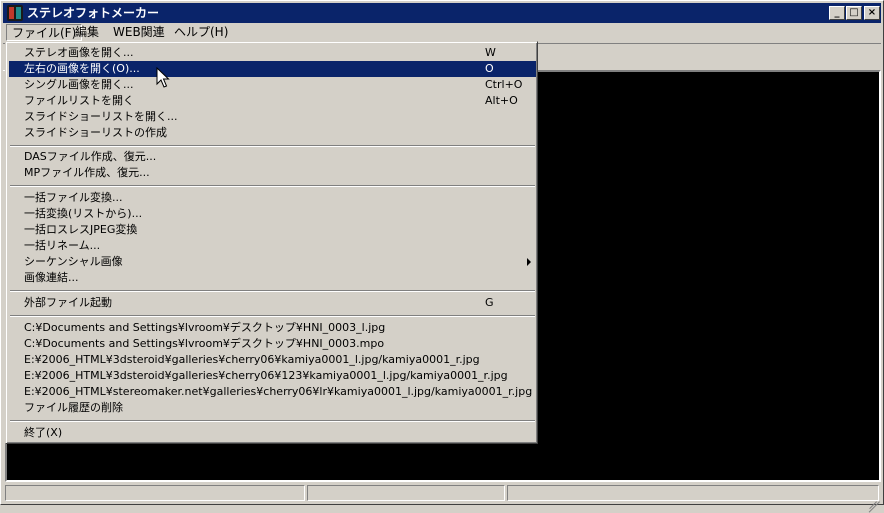  I want to click on close-button: ×, so click(872, 13).